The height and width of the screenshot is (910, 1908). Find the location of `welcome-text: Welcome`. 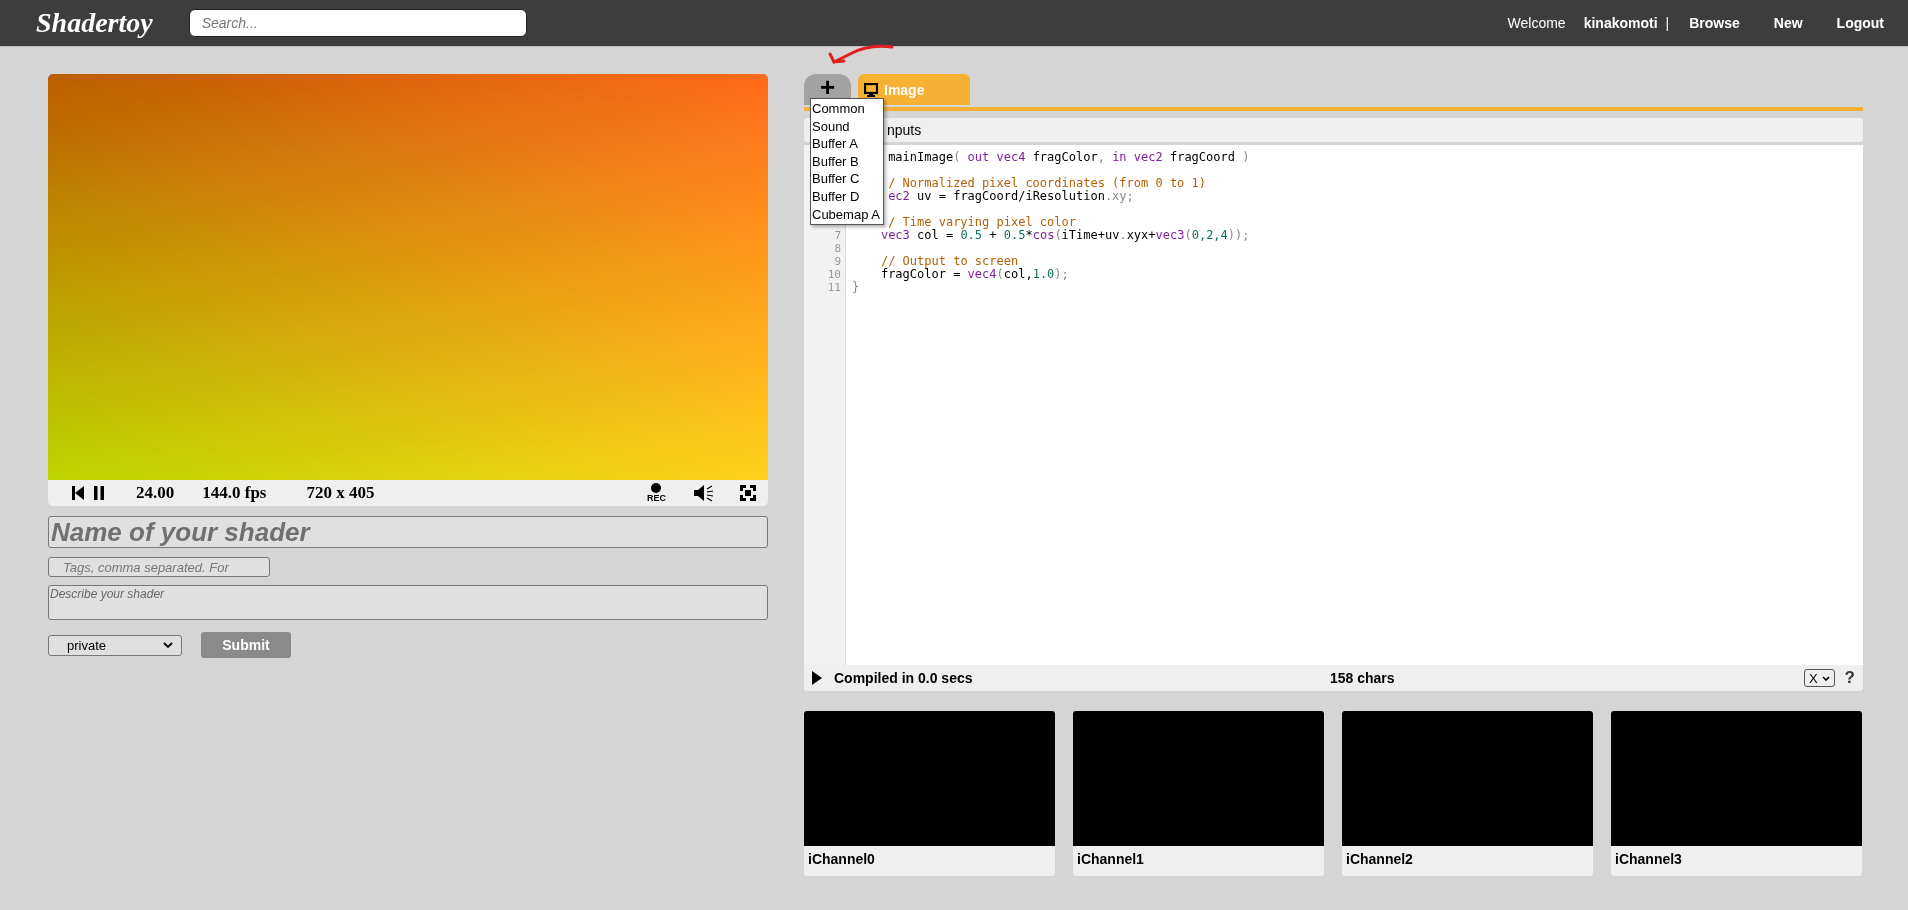

welcome-text: Welcome is located at coordinates (1536, 23).